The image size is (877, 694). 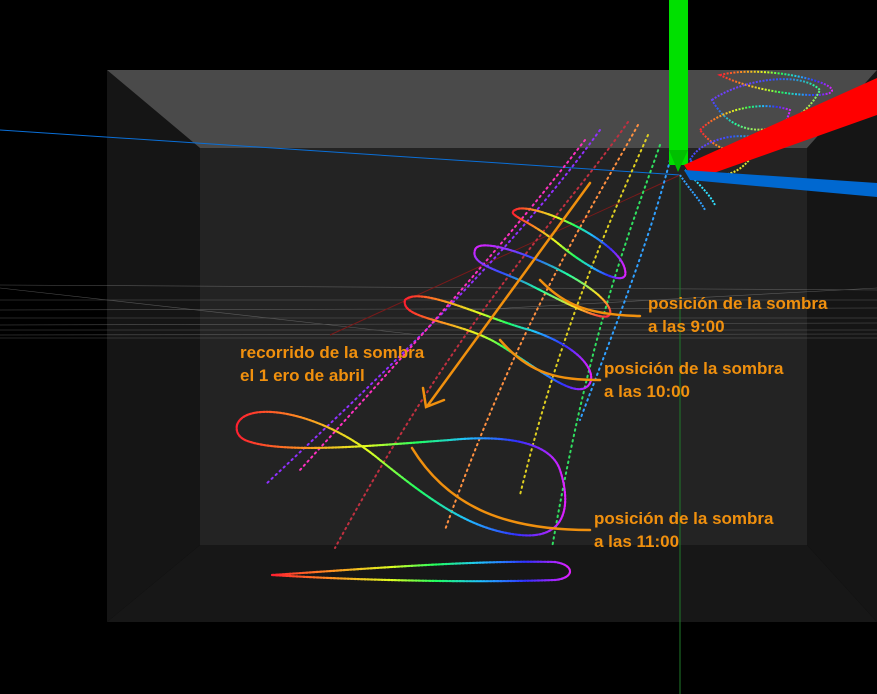 What do you see at coordinates (738, 303) in the screenshot?
I see `shadow-label-9h-line1: posición de la sombra` at bounding box center [738, 303].